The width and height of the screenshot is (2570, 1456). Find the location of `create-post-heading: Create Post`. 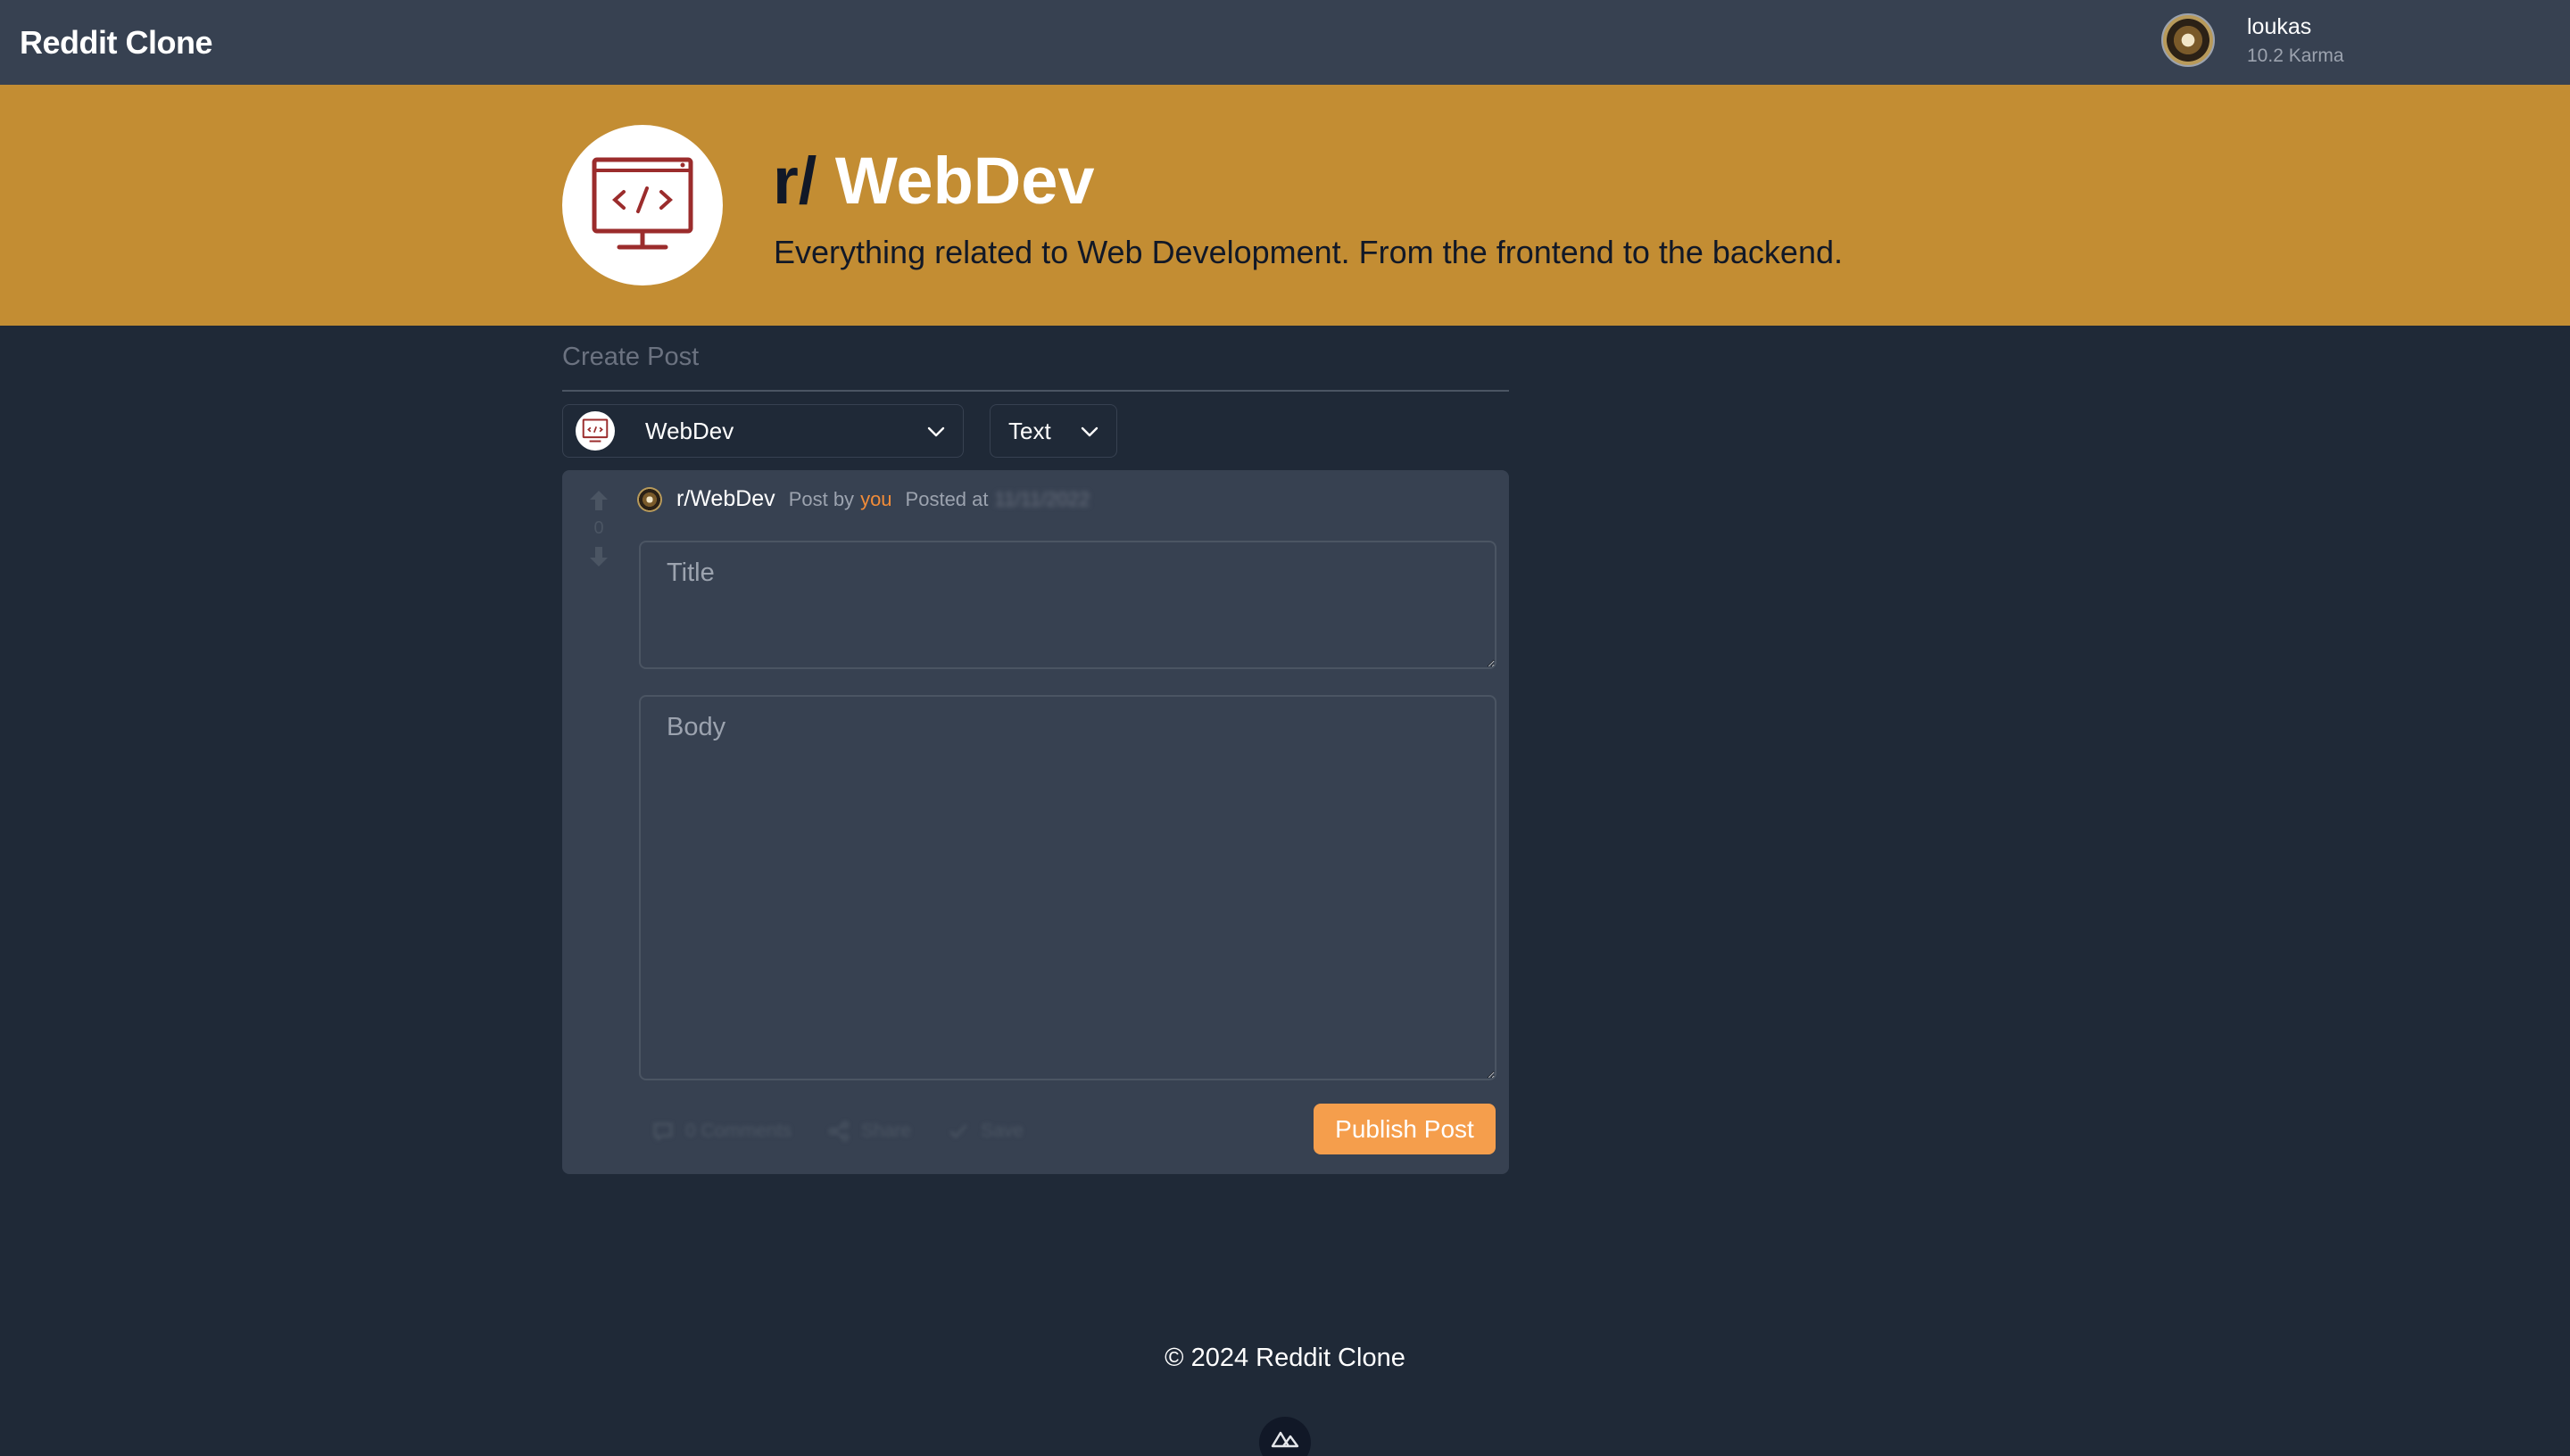

create-post-heading: Create Post is located at coordinates (631, 357).